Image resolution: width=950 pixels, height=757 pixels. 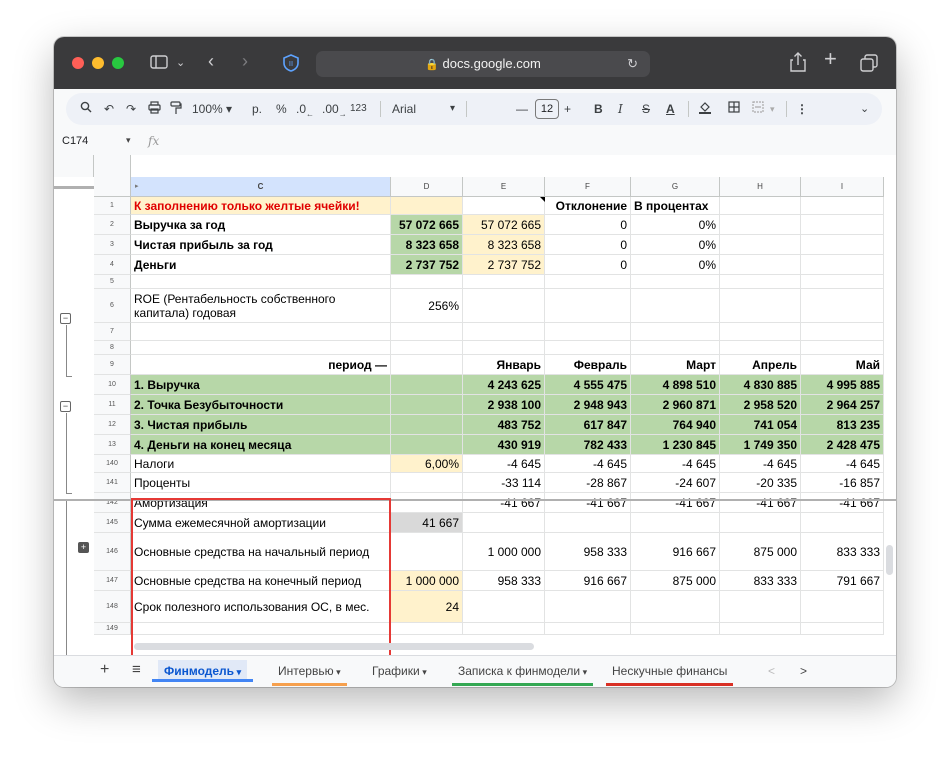 What do you see at coordinates (358, 109) in the screenshot?
I see `more-formats-button: 123` at bounding box center [358, 109].